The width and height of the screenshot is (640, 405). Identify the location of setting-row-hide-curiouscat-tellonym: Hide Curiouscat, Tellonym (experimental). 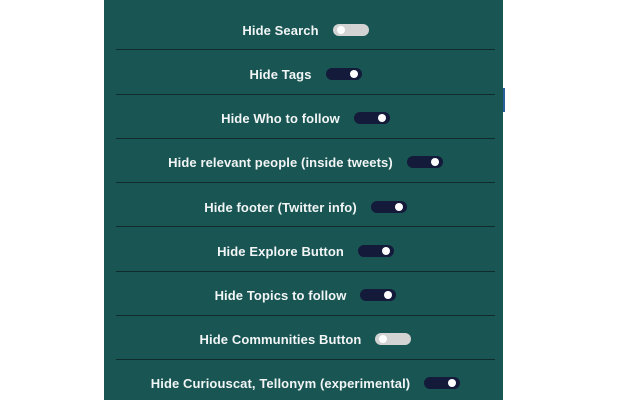
(305, 383).